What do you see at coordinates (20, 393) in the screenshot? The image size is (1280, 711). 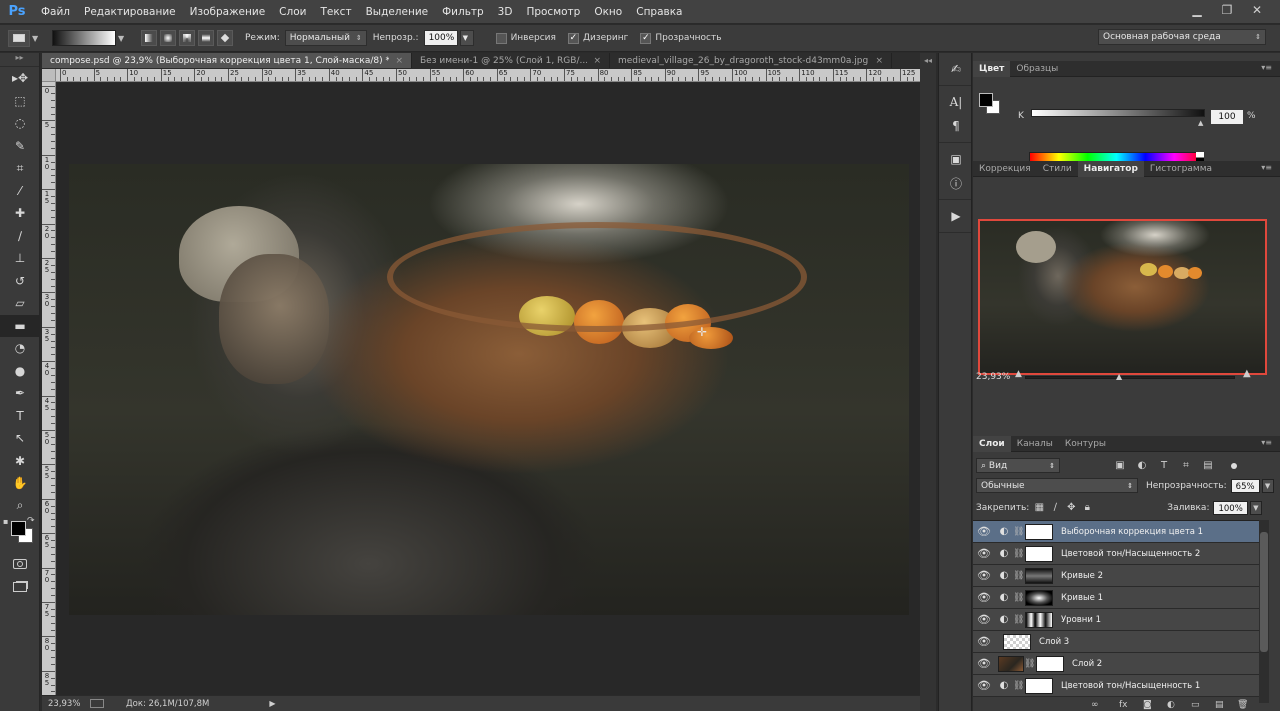 I see `pen-tool: ✒` at bounding box center [20, 393].